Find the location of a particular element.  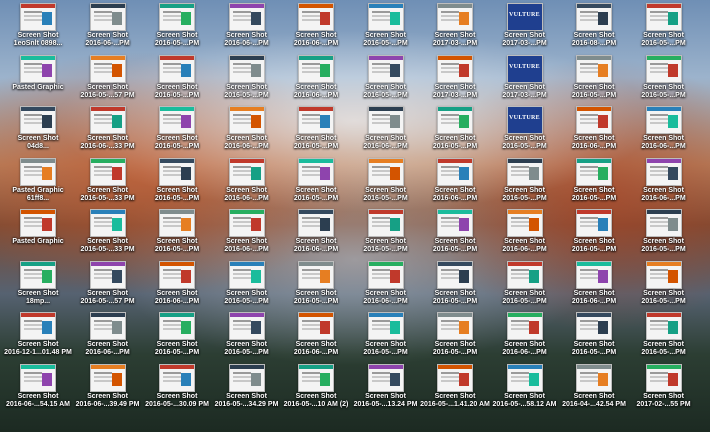

desktop-file-icon: Screen Shot 2016-05-...30.09 PM is located at coordinates (177, 394).